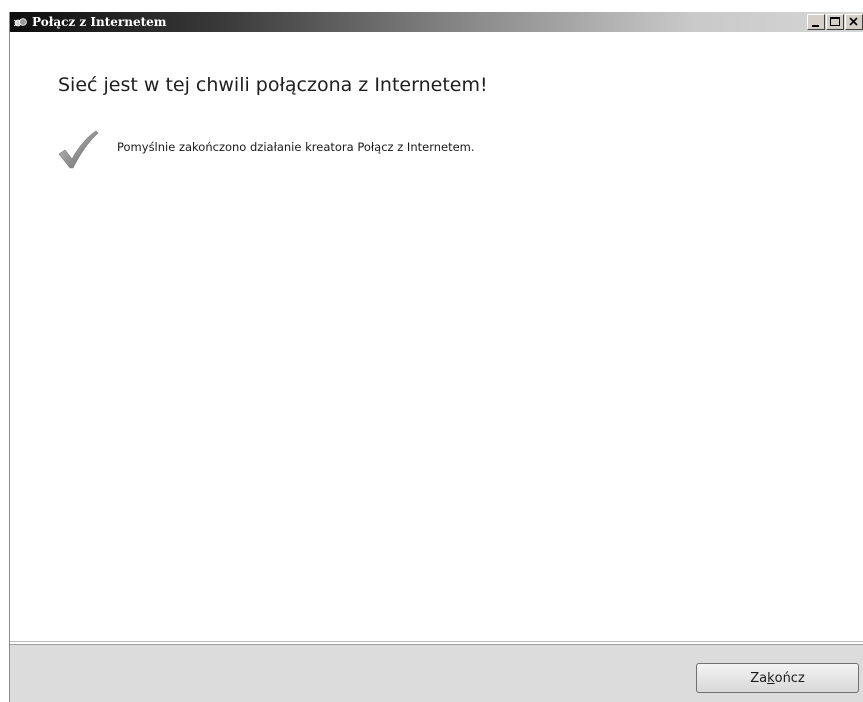 The image size is (863, 702). What do you see at coordinates (789, 678) in the screenshot?
I see `finish-label-post: ończ` at bounding box center [789, 678].